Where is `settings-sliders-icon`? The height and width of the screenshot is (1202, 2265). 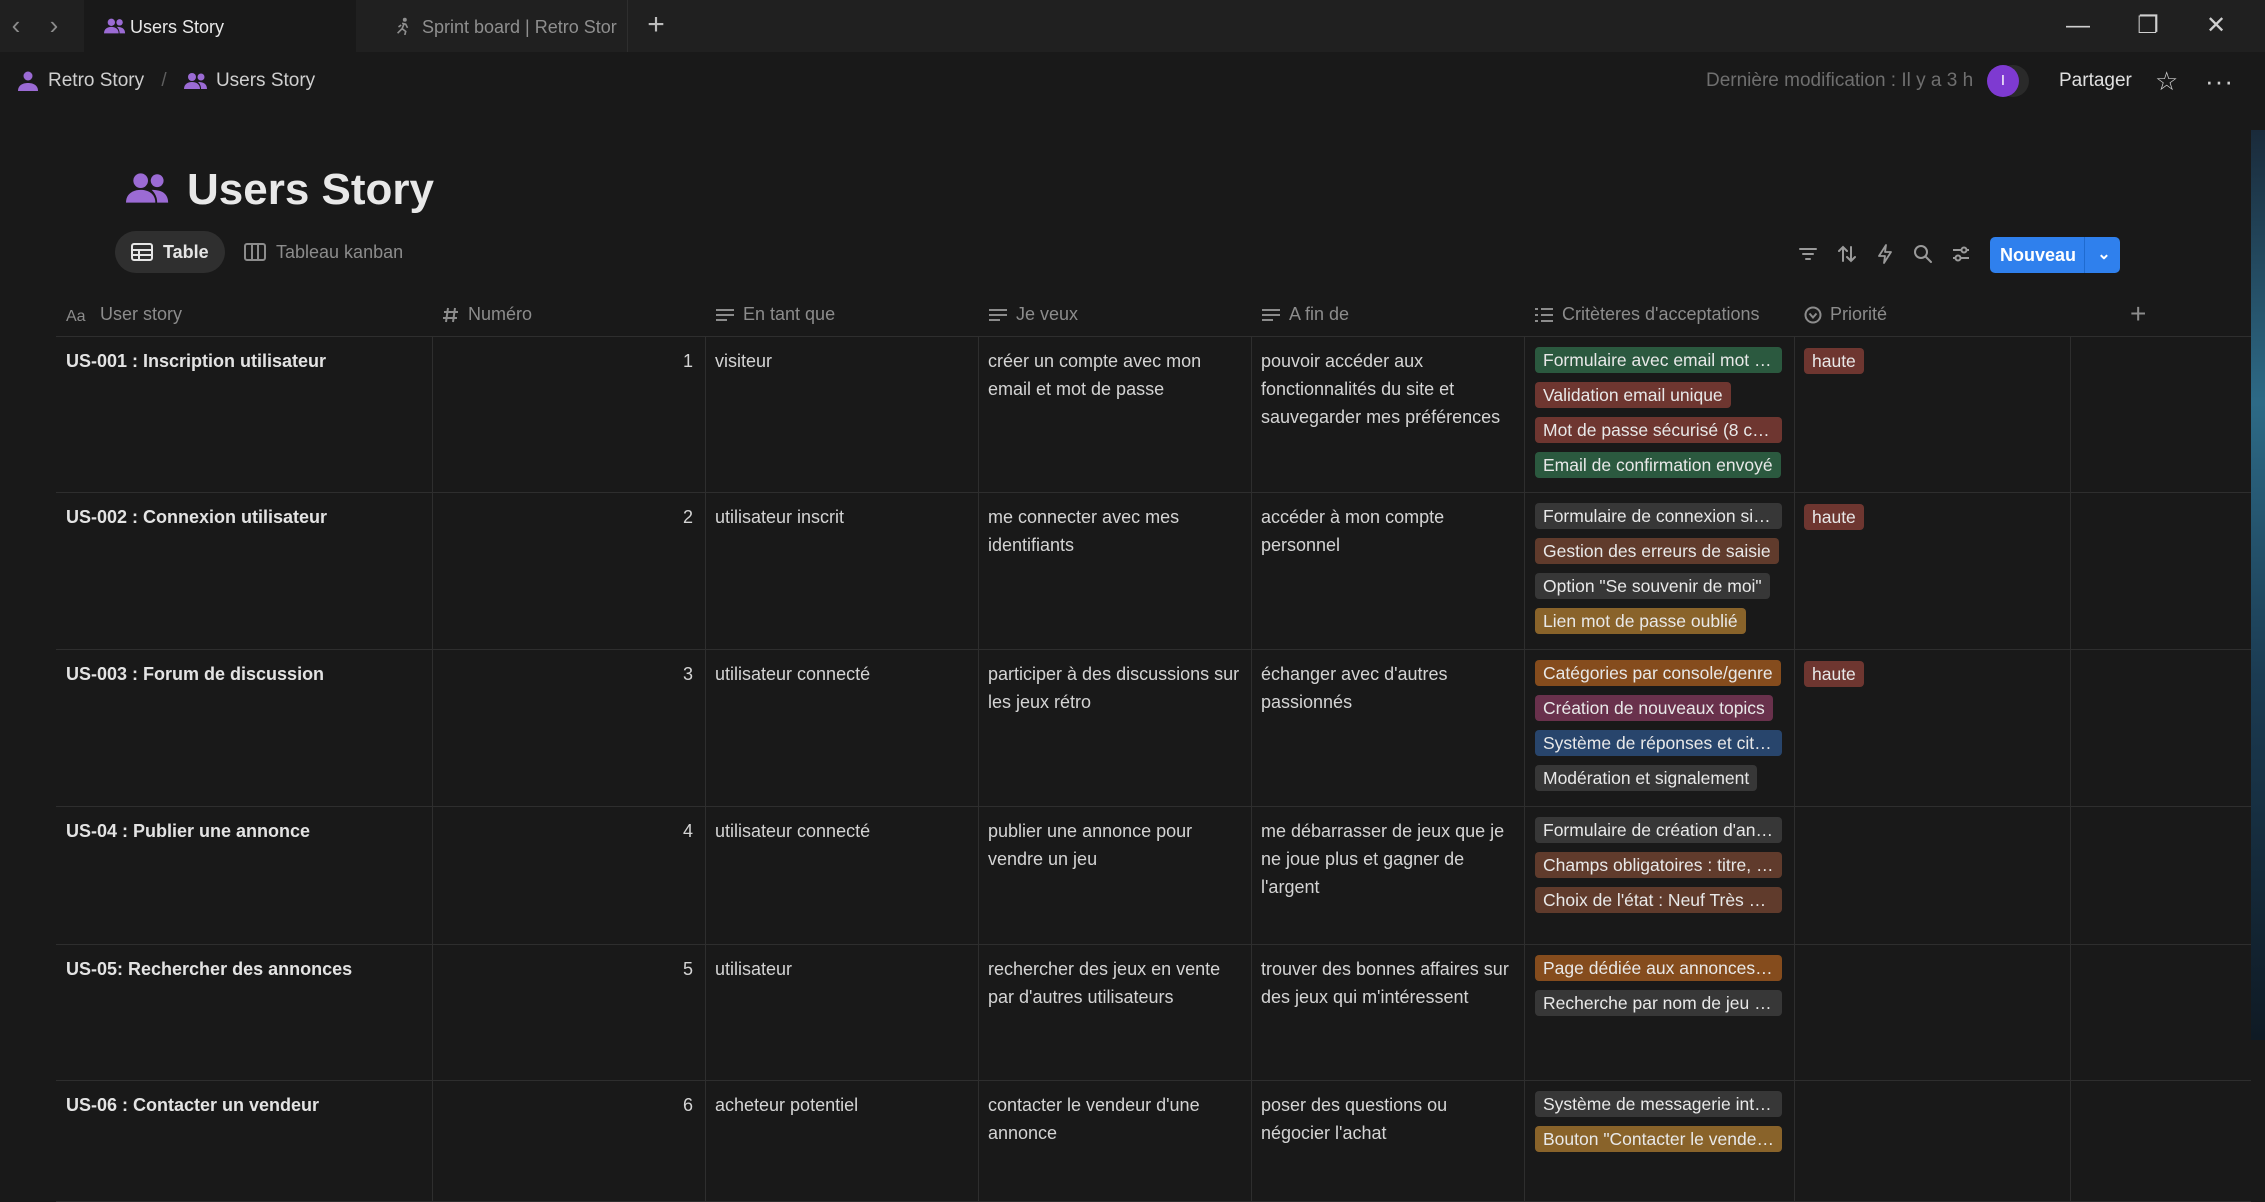
settings-sliders-icon is located at coordinates (1961, 254).